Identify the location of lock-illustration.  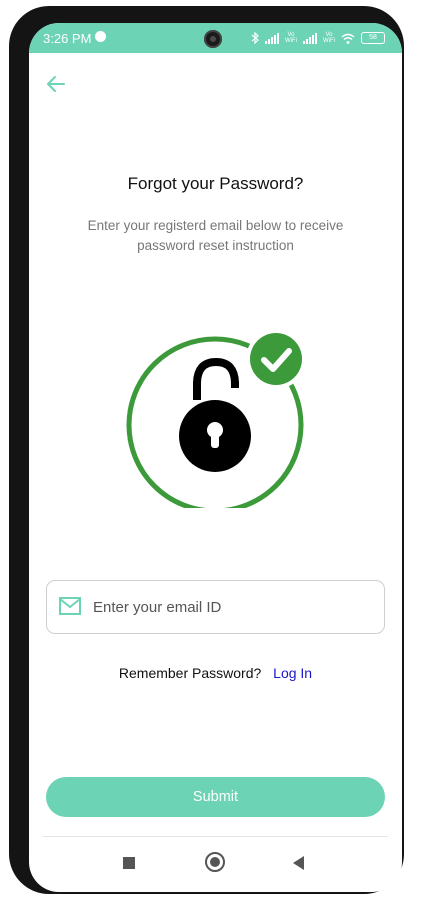
(214, 416).